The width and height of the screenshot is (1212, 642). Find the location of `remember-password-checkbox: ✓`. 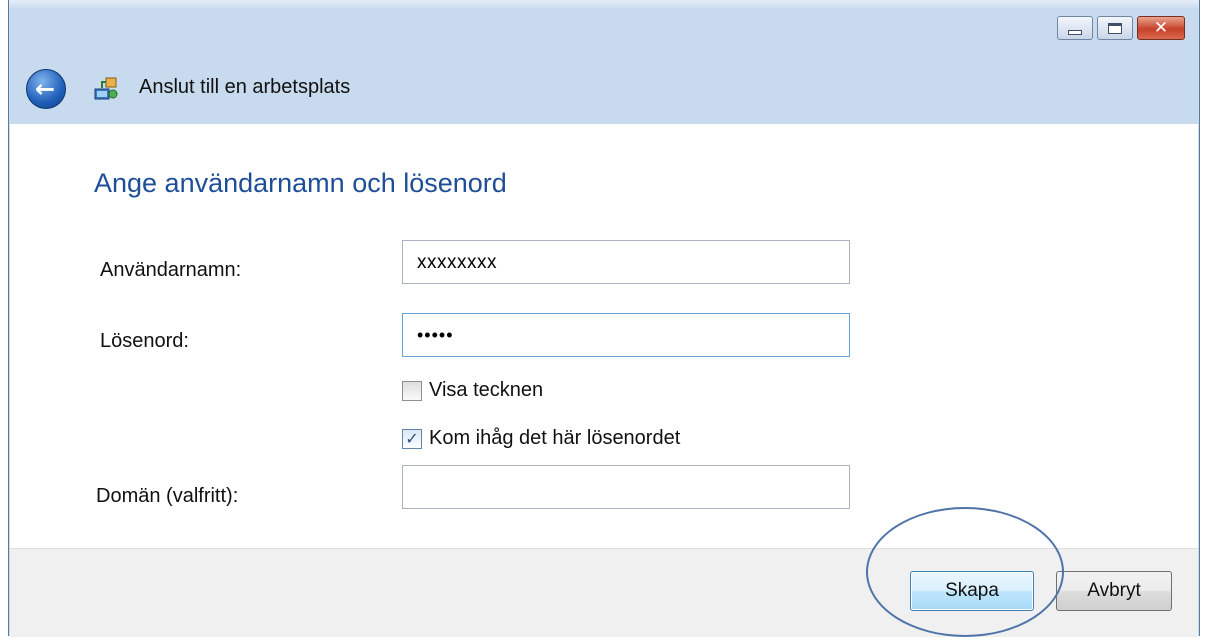

remember-password-checkbox: ✓ is located at coordinates (412, 438).